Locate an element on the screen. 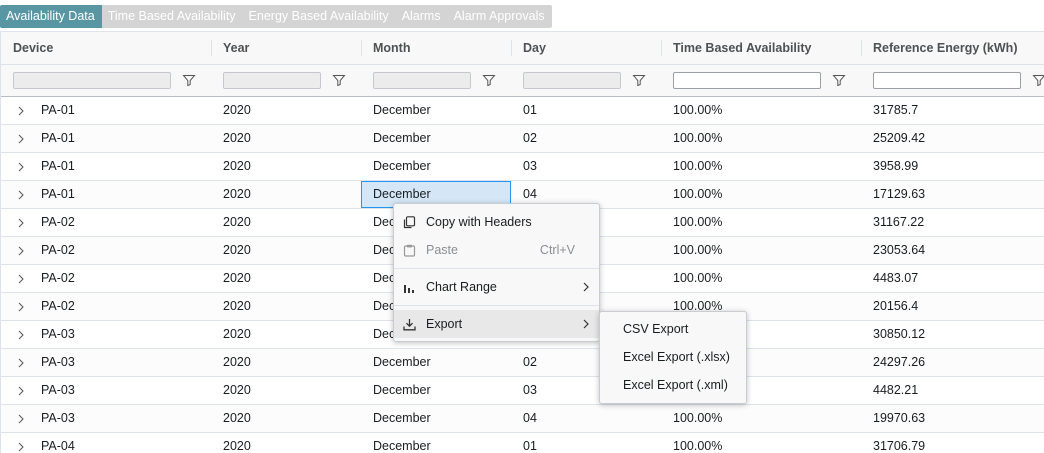 Image resolution: width=1044 pixels, height=453 pixels. cell-reference-energy: 31167.22 is located at coordinates (952, 222).